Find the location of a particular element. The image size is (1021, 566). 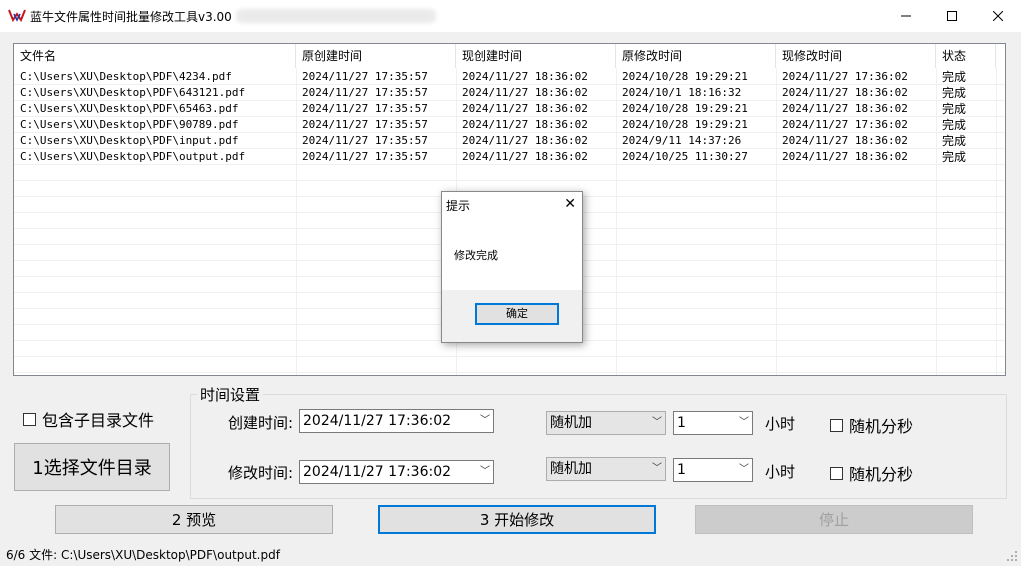

column-header-filename: 文件名 is located at coordinates (155, 56).